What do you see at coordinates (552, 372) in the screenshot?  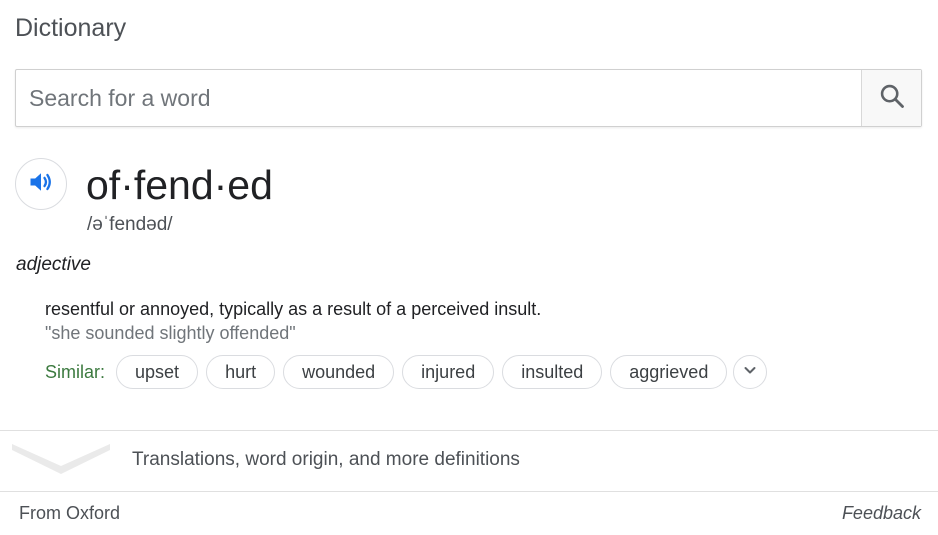 I see `similar-chip-insulted: insulted` at bounding box center [552, 372].